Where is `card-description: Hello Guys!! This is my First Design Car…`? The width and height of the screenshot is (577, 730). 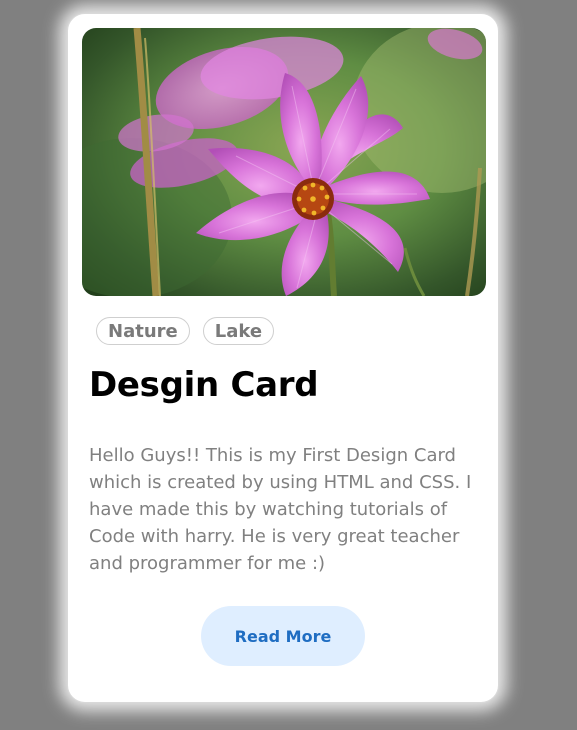 card-description: Hello Guys!! This is my First Design Car… is located at coordinates (280, 509).